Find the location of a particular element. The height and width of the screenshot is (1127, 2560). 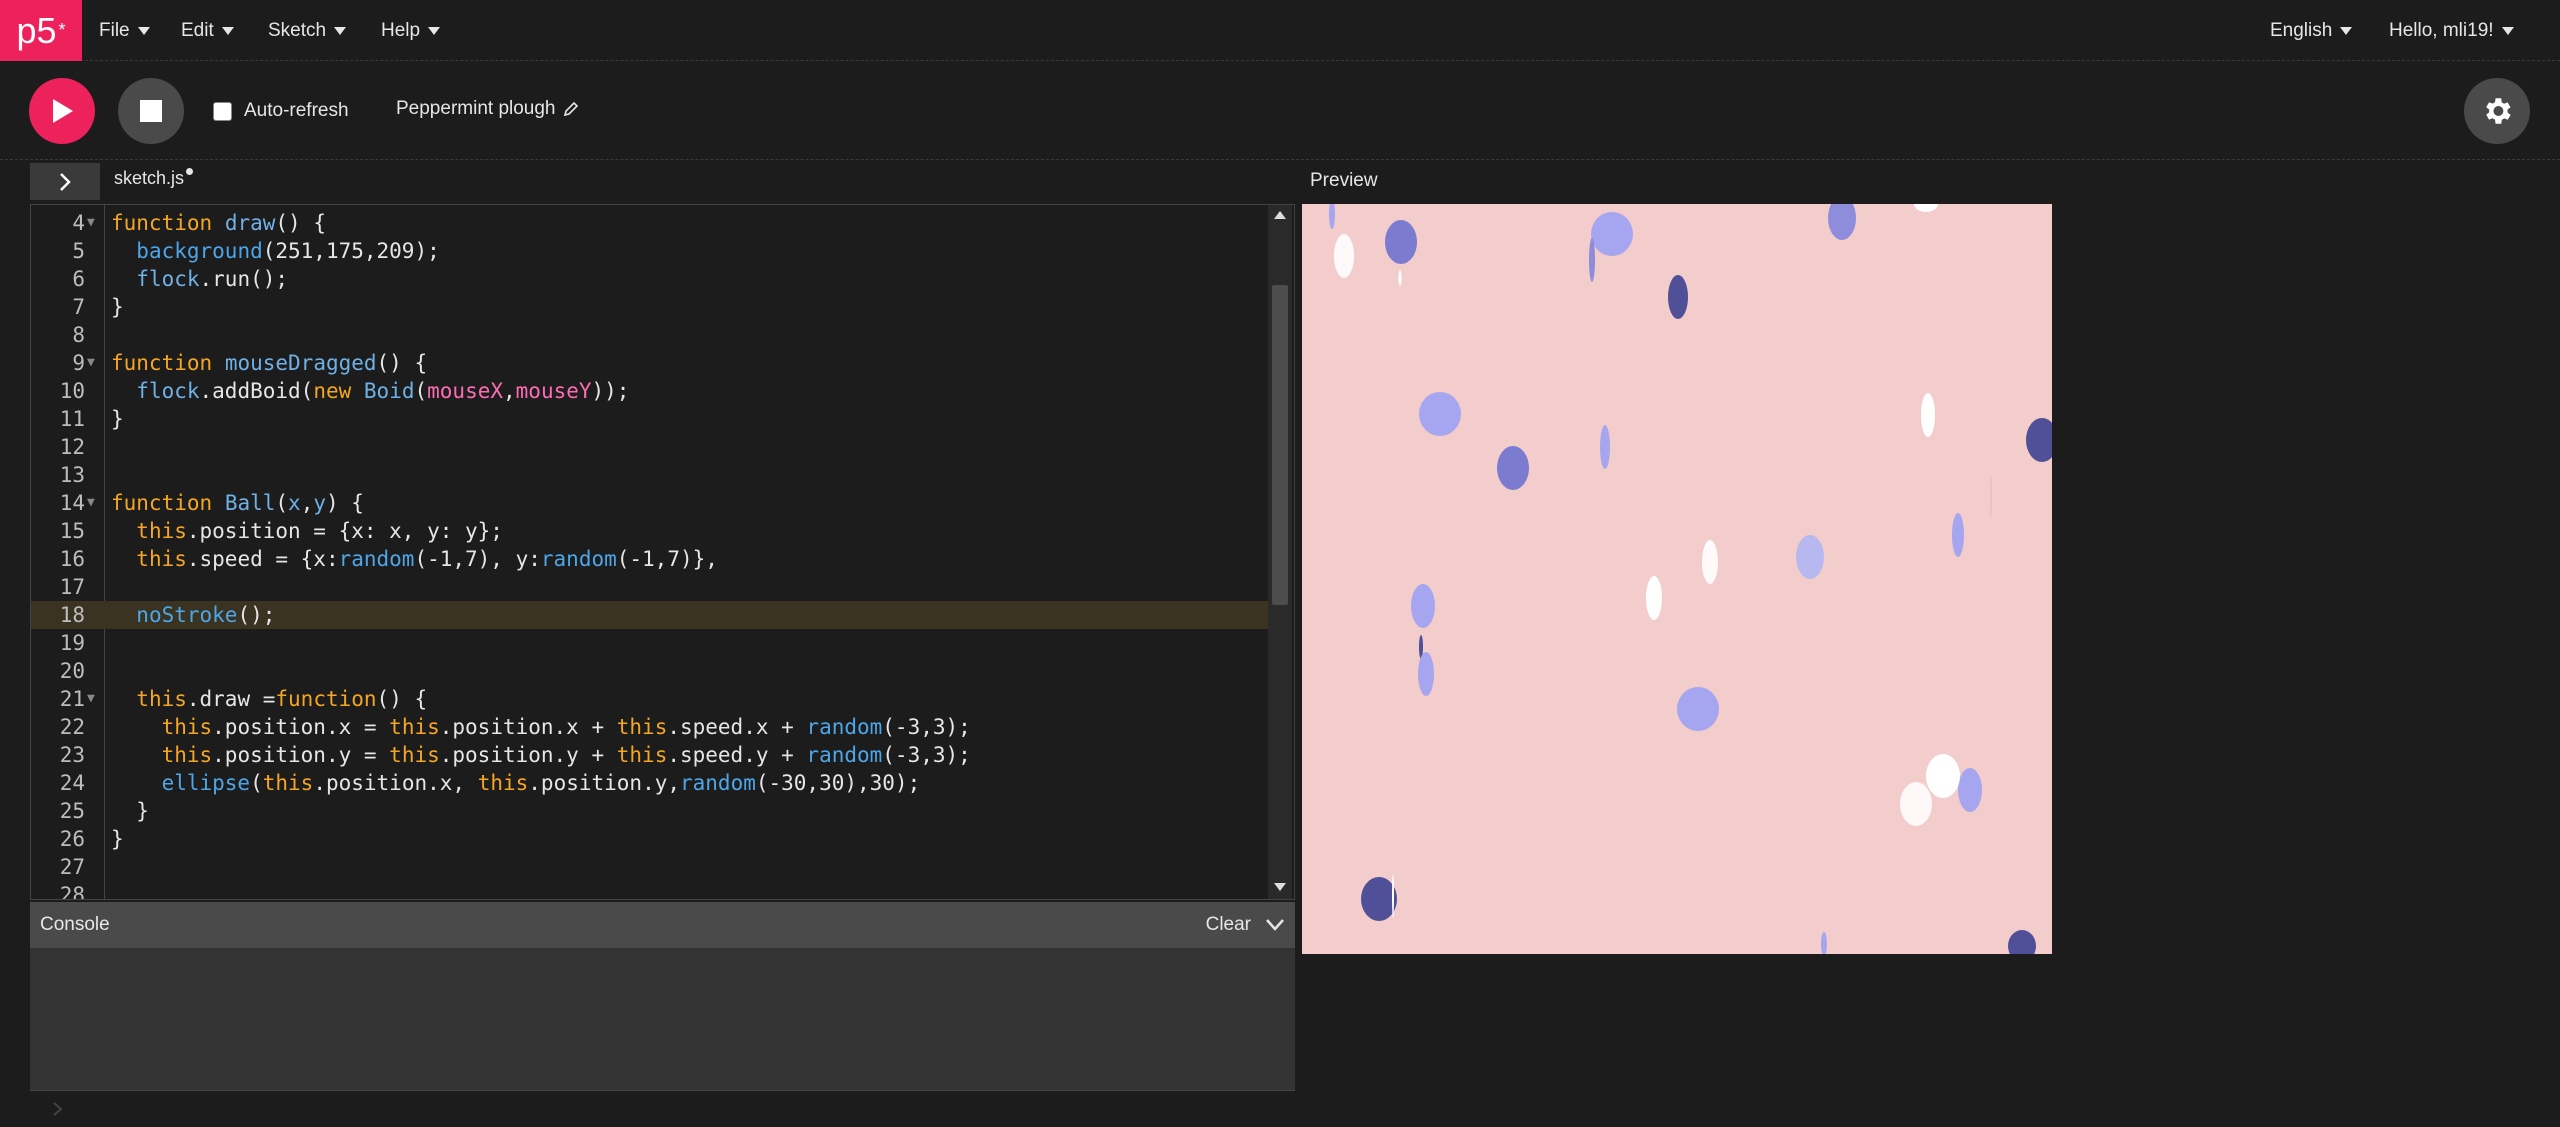

line-number: 9 is located at coordinates (78, 363).